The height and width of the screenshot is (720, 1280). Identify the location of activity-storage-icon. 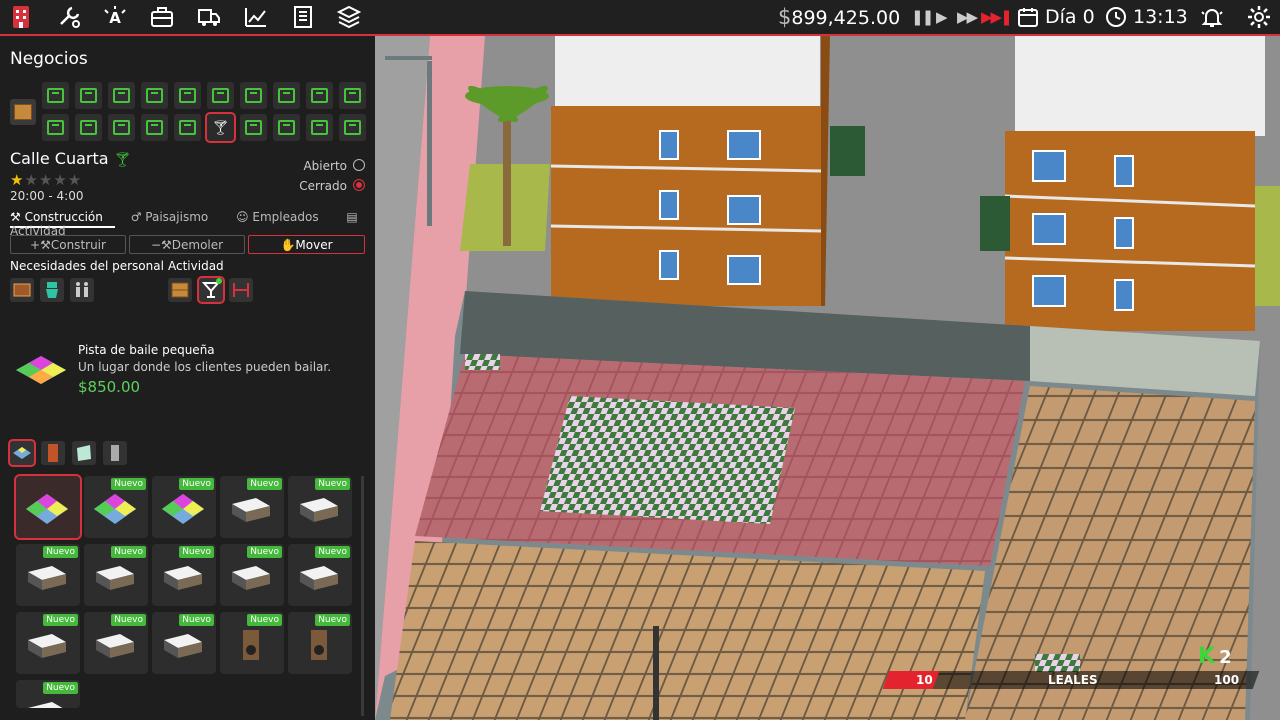
(180, 290).